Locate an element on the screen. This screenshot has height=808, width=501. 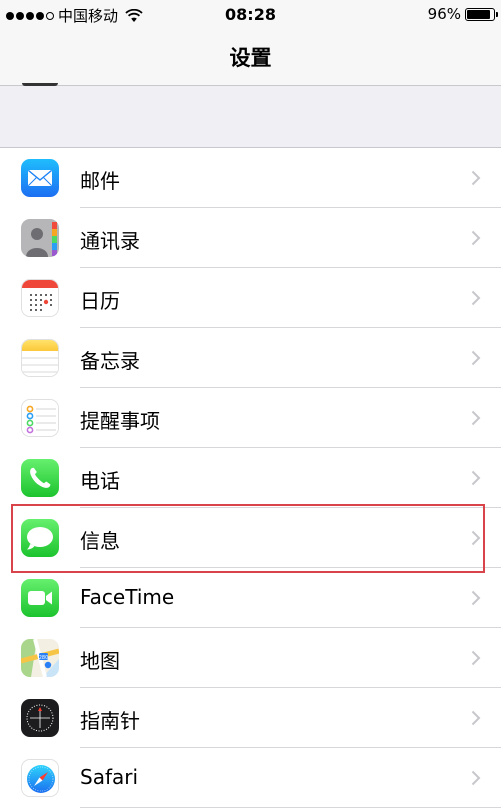
settings-row-label: FaceTime is located at coordinates (127, 597).